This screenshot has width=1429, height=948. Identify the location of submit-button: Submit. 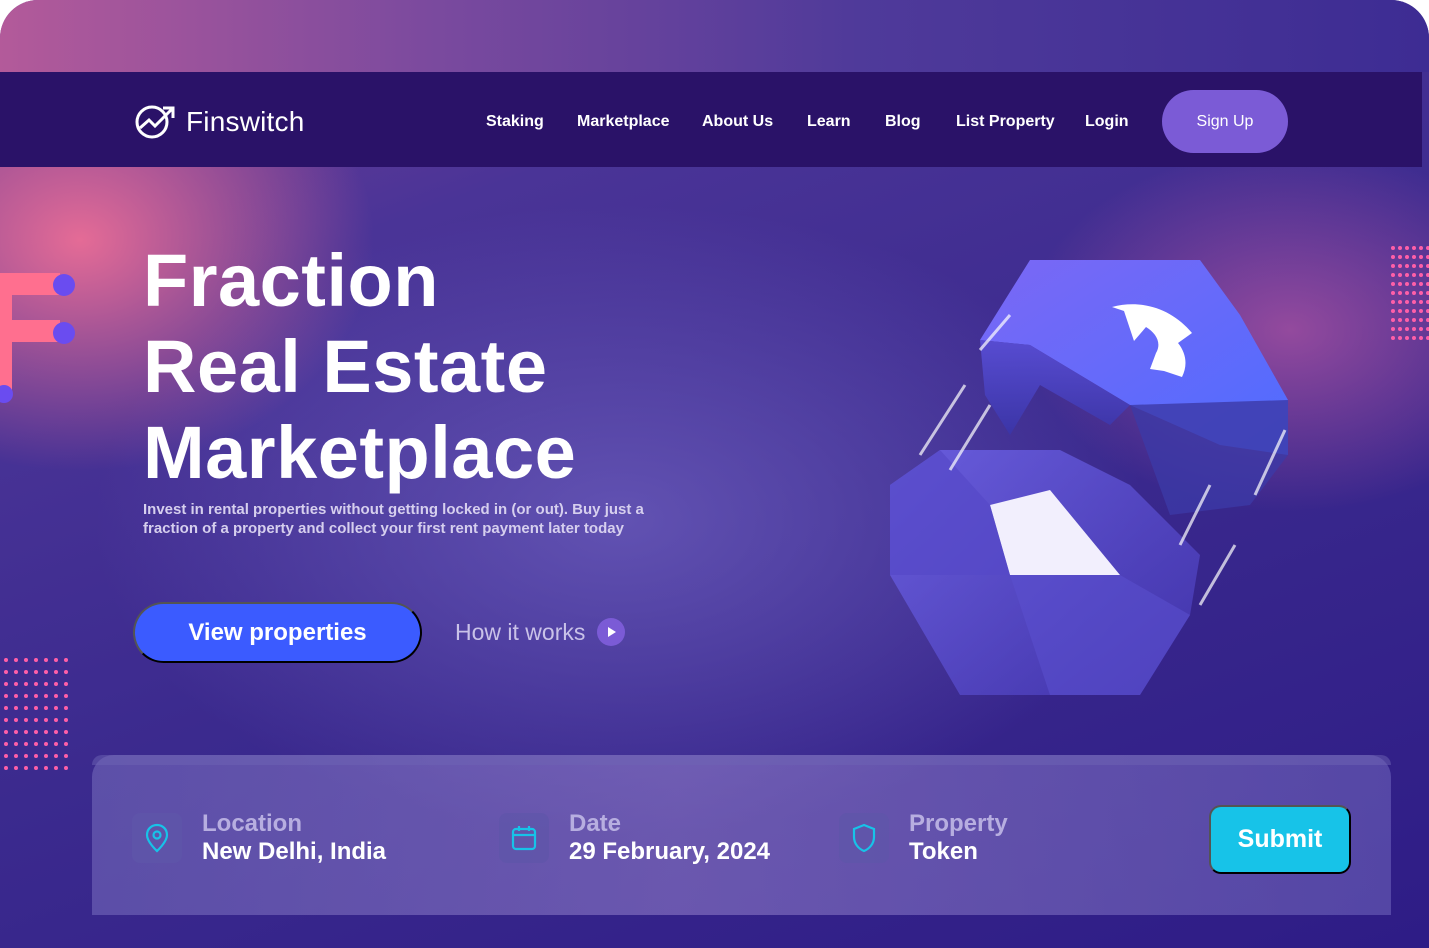
(1280, 839).